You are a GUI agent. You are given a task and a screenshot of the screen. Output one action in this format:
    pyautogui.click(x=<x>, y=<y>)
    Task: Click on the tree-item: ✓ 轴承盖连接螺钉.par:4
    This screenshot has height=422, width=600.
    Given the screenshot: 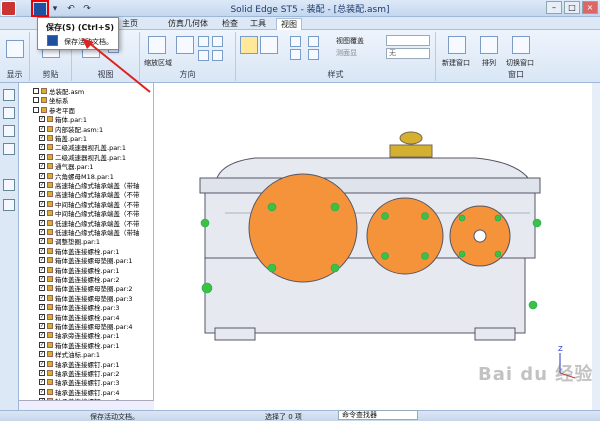 What is the action you would take?
    pyautogui.click(x=79, y=392)
    